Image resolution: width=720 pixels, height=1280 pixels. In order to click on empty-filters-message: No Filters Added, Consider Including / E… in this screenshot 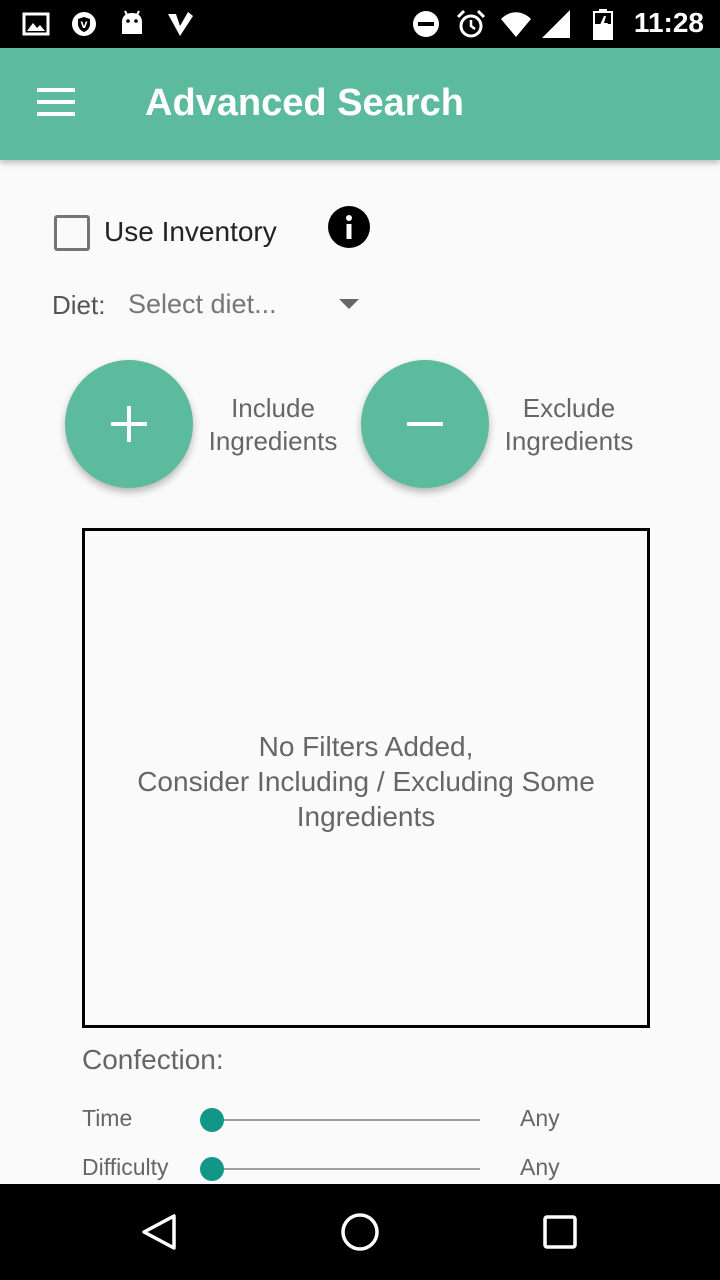, I will do `click(366, 781)`.